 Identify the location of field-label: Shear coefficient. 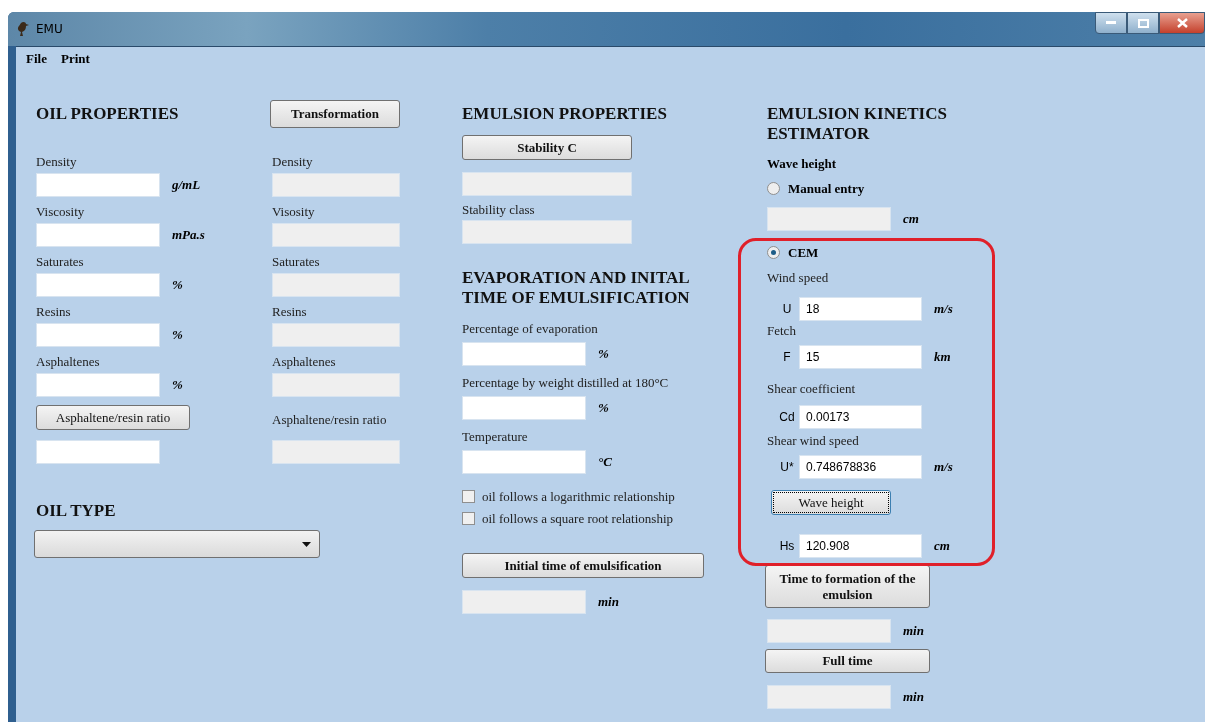
(811, 388).